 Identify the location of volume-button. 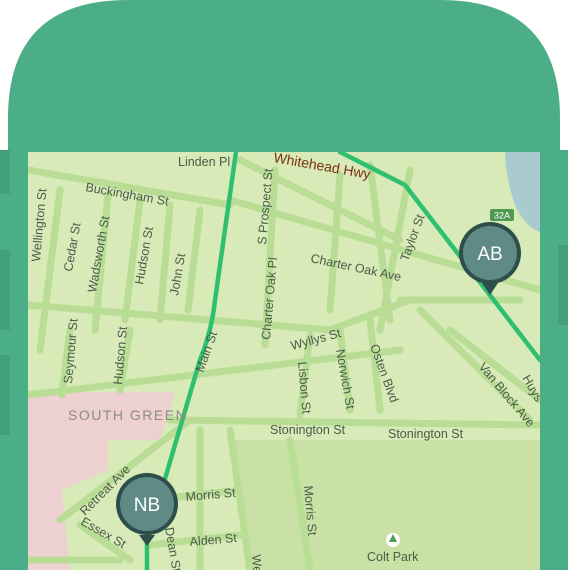
(5, 290).